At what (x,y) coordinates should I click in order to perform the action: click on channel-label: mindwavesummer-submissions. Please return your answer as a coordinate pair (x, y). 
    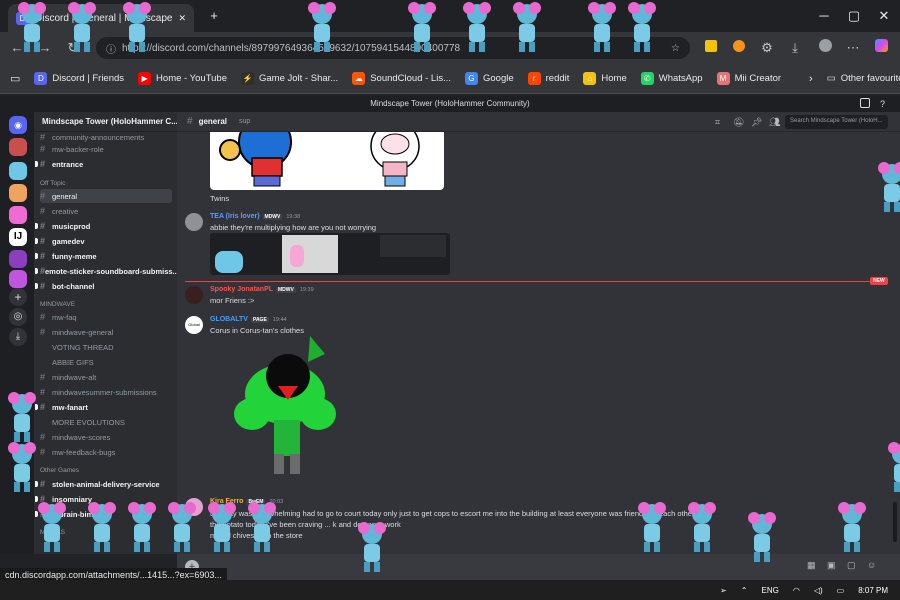
    Looking at the image, I should click on (104, 392).